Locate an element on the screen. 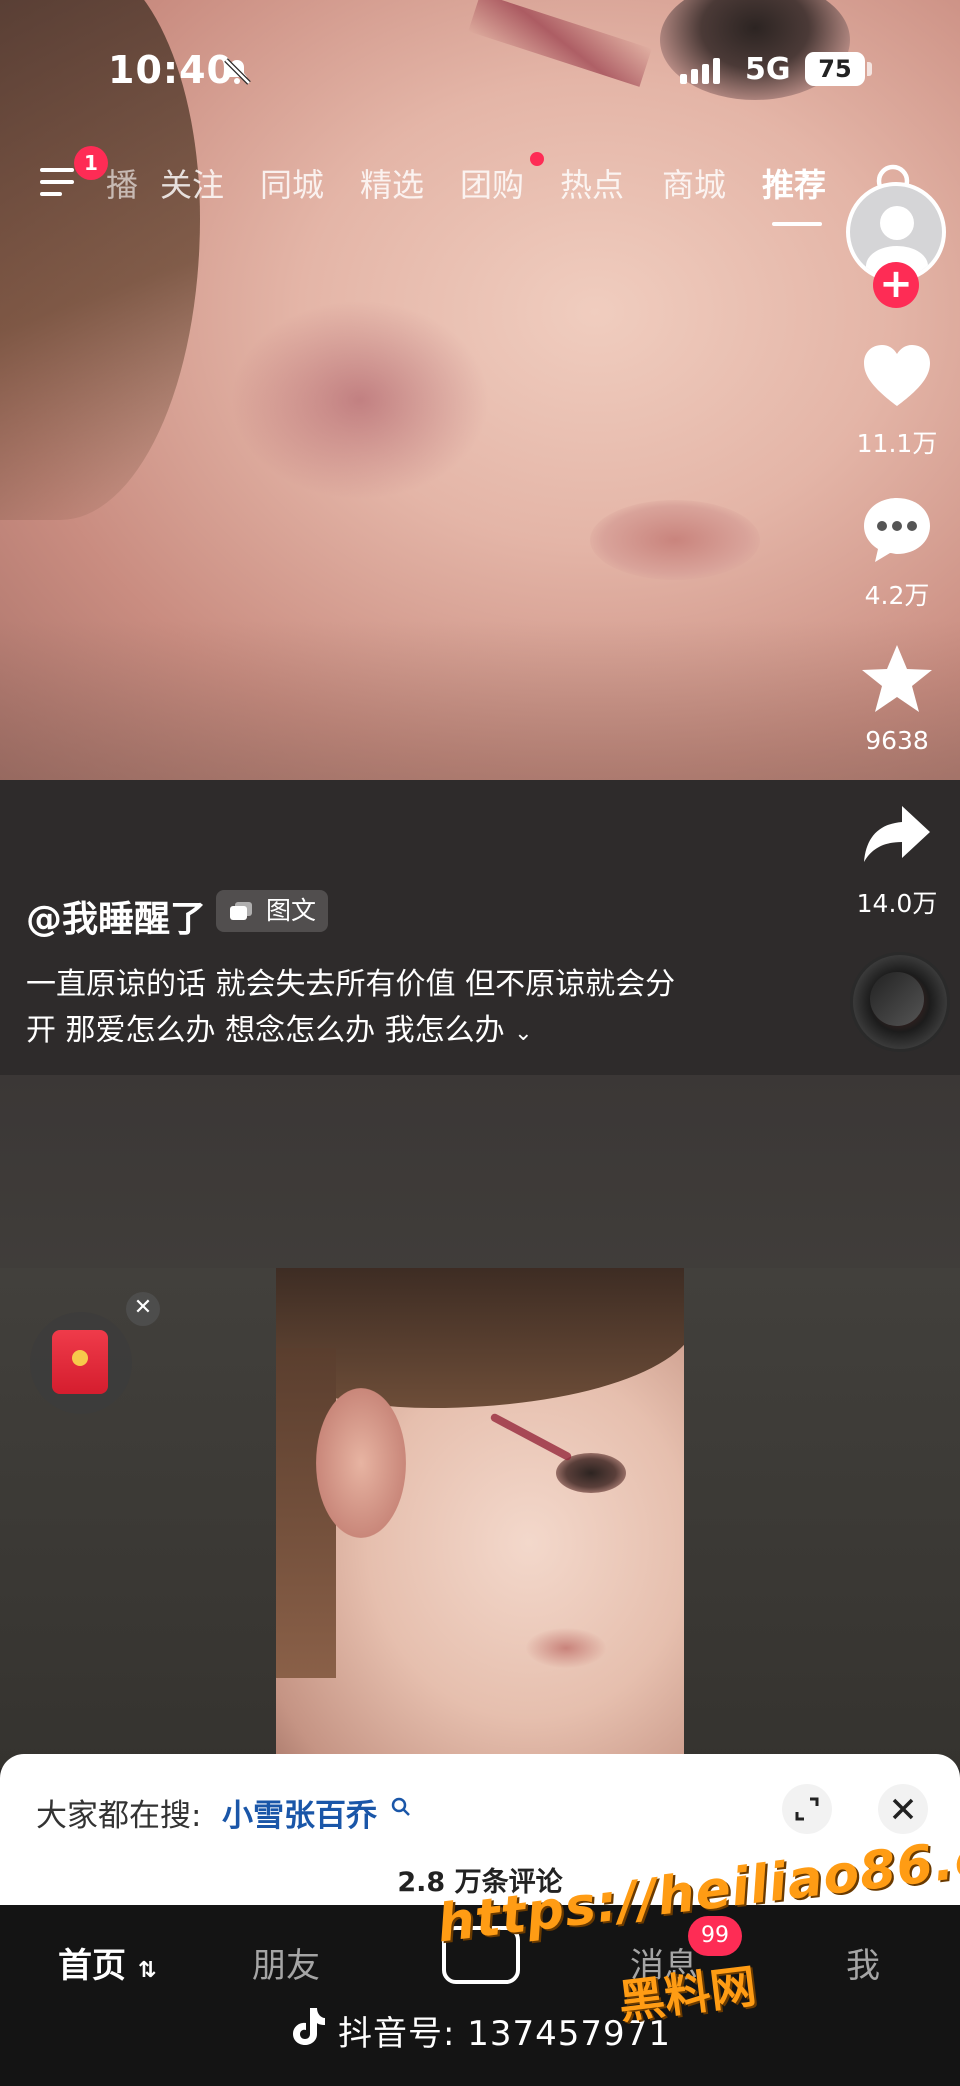 The image size is (960, 2086). tab-trending: 热点 is located at coordinates (592, 183).